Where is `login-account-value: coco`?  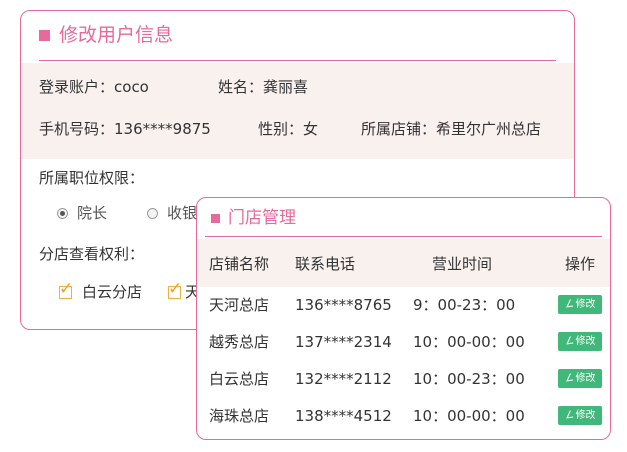 login-account-value: coco is located at coordinates (131, 87).